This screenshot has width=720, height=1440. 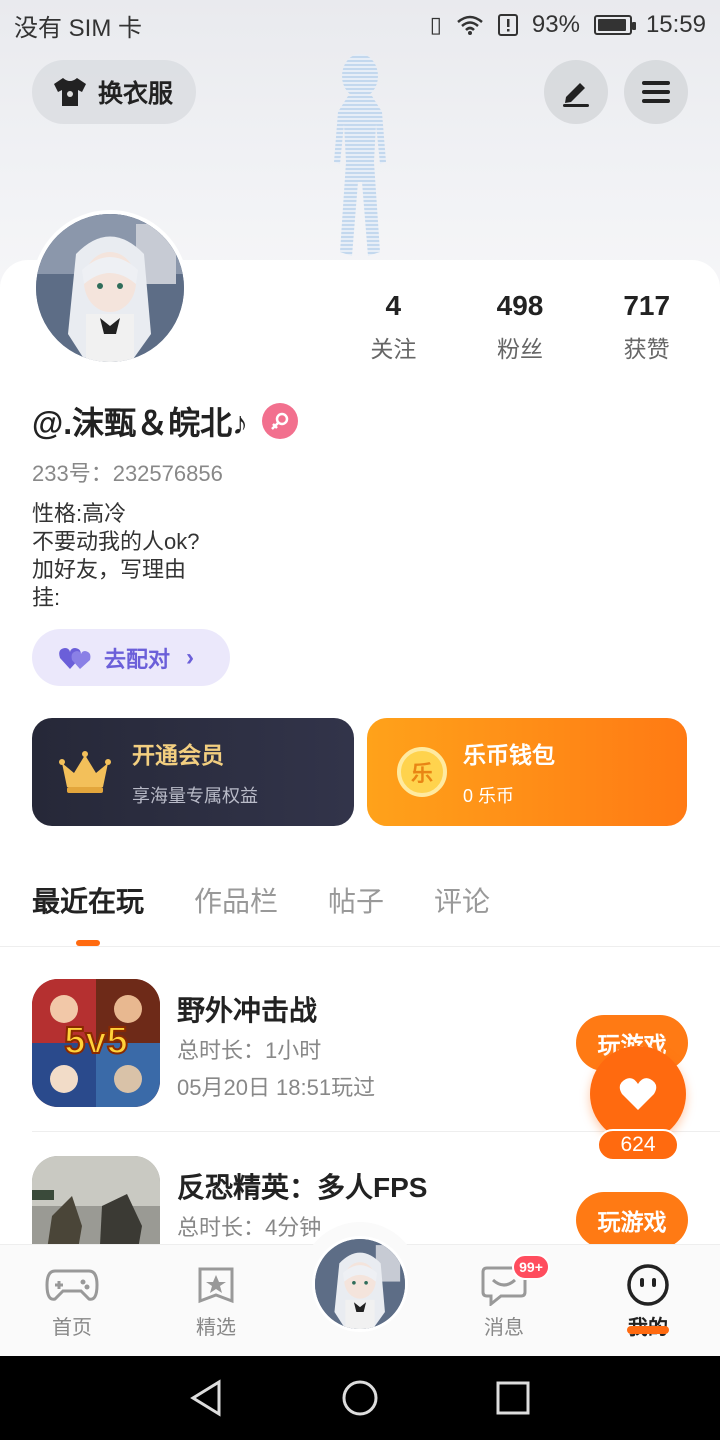 I want to click on message-badge: 99+, so click(x=531, y=1267).